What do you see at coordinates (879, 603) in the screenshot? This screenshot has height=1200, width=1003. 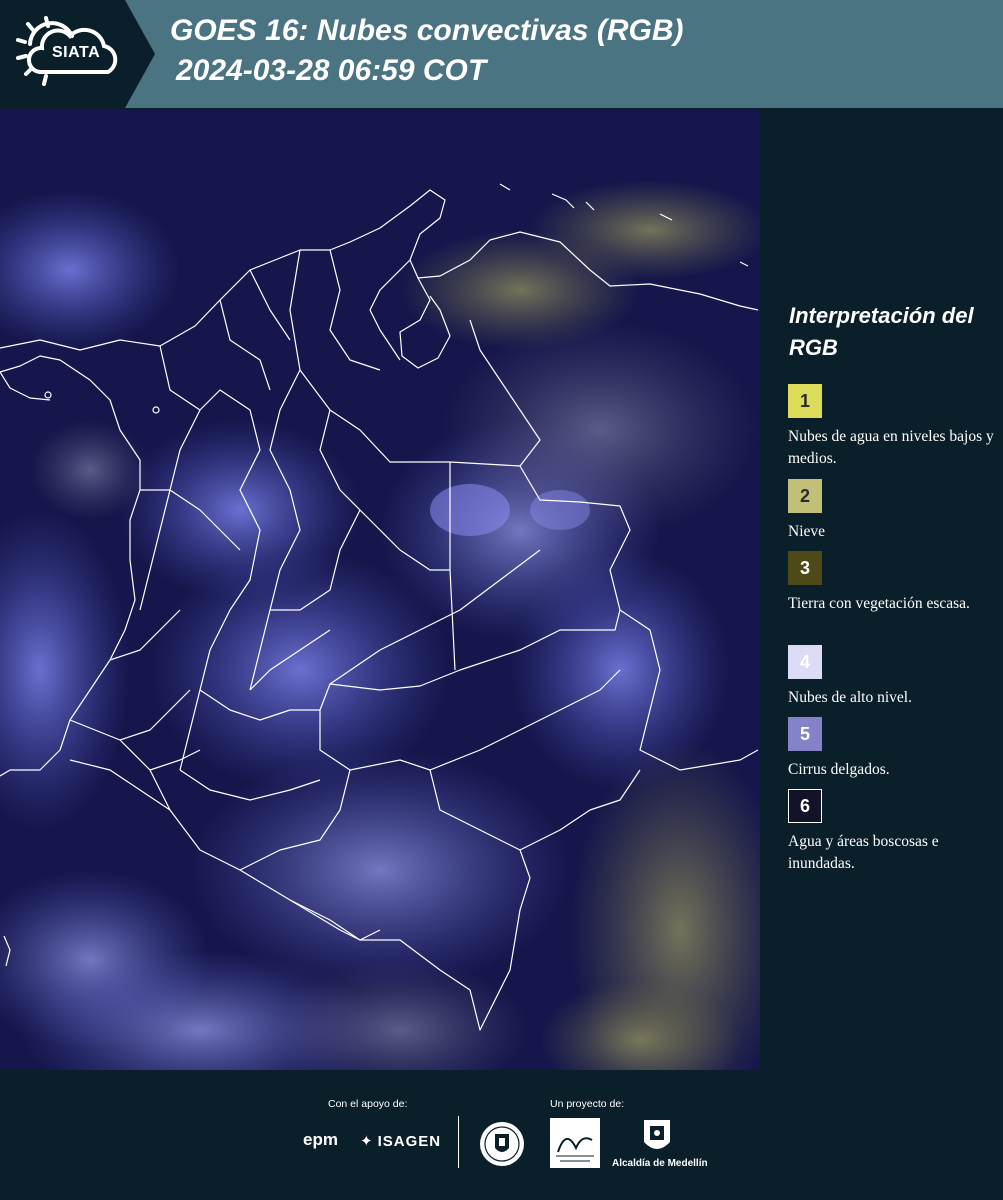 I see `legend-label-3: Tierra con vegetación escasa.` at bounding box center [879, 603].